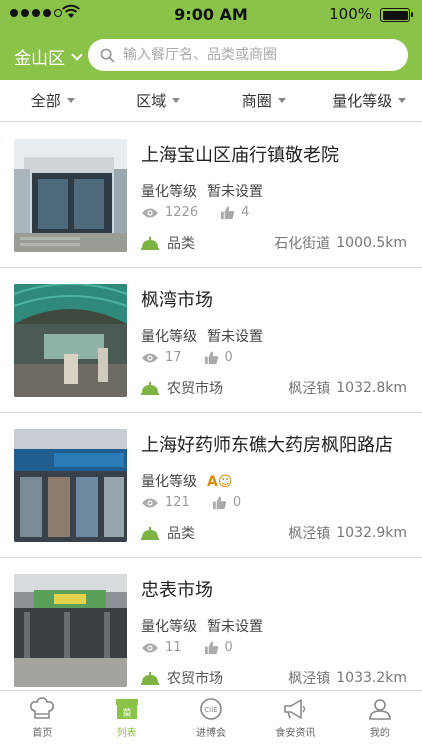 This screenshot has width=422, height=750. Describe the element at coordinates (177, 502) in the screenshot. I see `view-count: 121` at that location.